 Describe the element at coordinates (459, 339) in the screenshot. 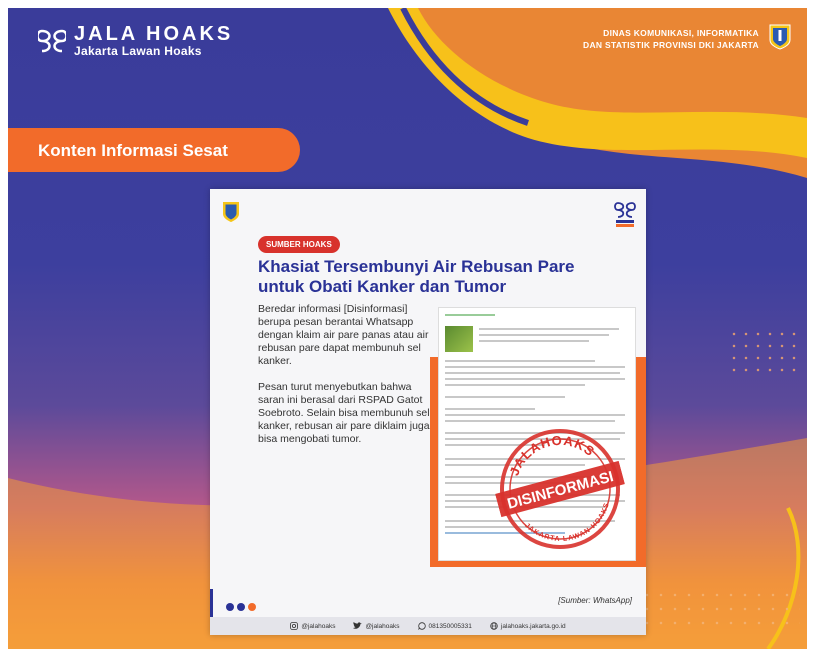

I see `bitter-gourd-image` at that location.